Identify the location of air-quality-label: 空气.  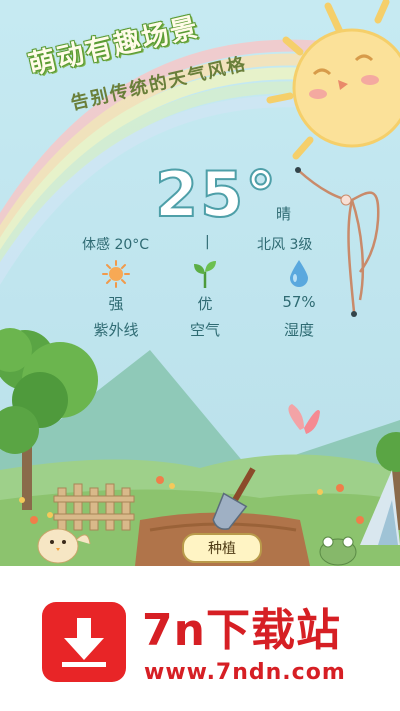
(204, 330).